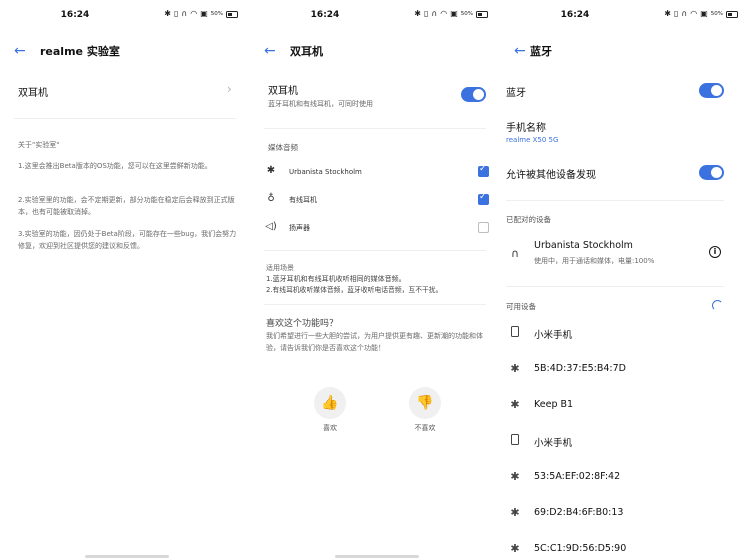  I want to click on available-device-row: ✱ 53:5A:EF:02:8F:42, so click(625, 478).